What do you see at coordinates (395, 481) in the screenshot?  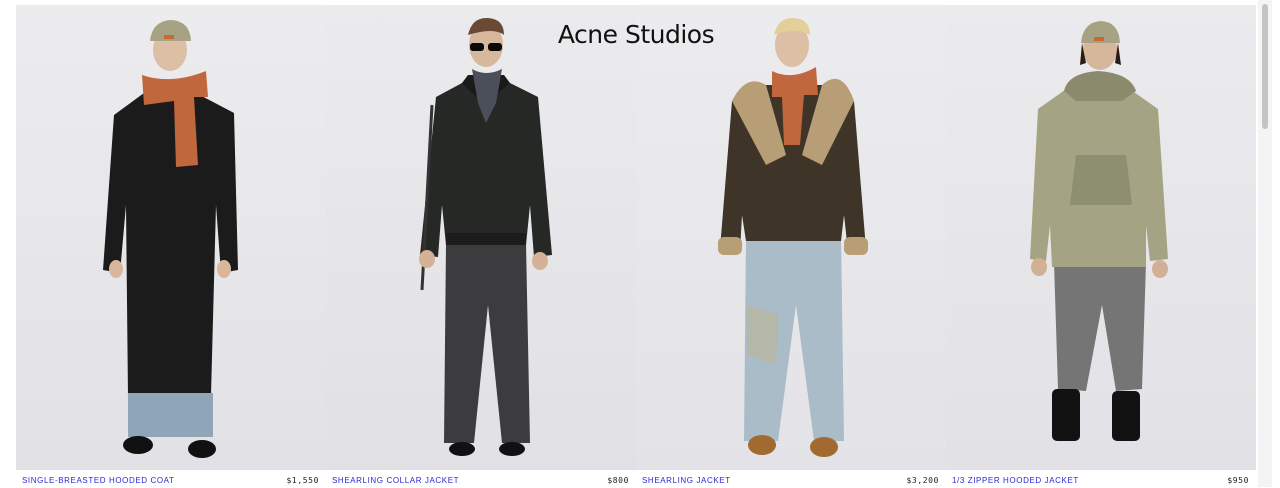 I see `product-name-link: SHEARLING COLLAR JACKET` at bounding box center [395, 481].